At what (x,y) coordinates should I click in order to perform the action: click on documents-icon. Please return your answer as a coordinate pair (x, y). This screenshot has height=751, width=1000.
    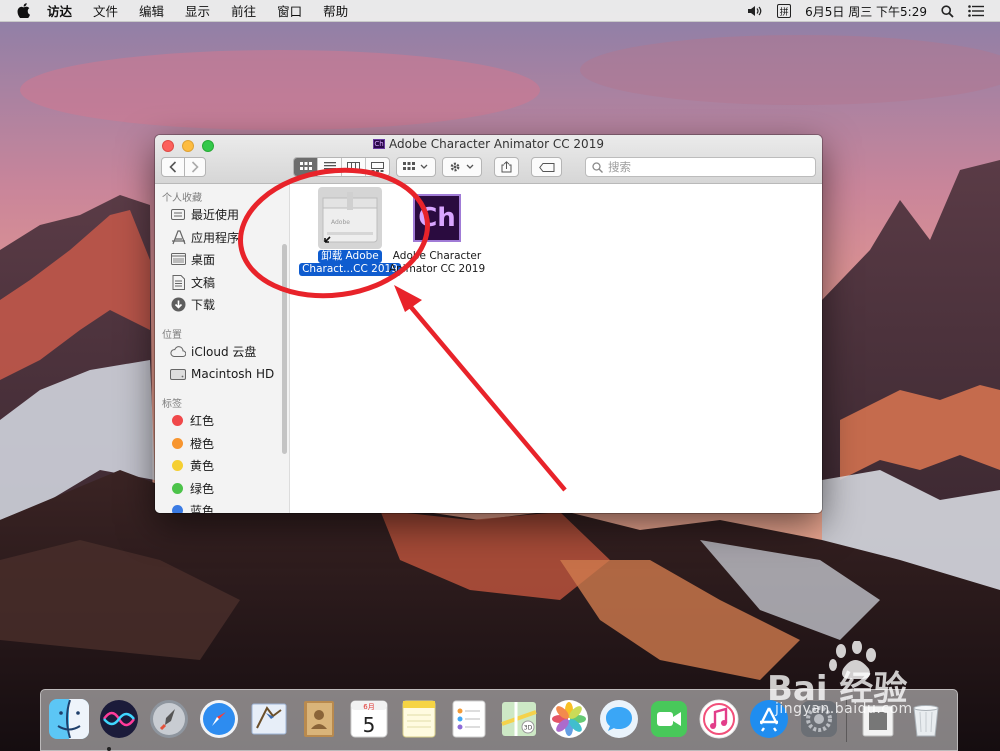
    Looking at the image, I should click on (178, 282).